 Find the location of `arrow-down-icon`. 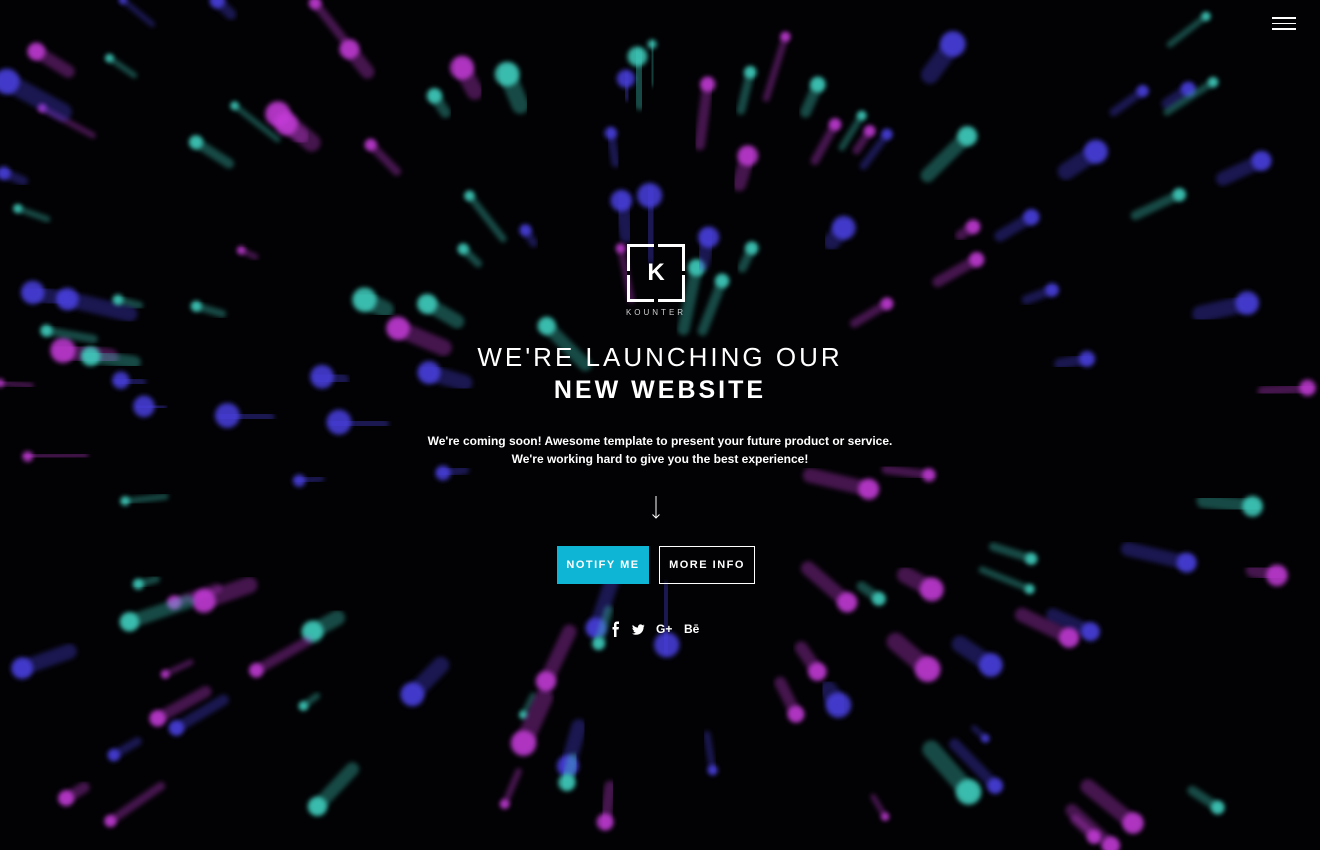

arrow-down-icon is located at coordinates (656, 508).